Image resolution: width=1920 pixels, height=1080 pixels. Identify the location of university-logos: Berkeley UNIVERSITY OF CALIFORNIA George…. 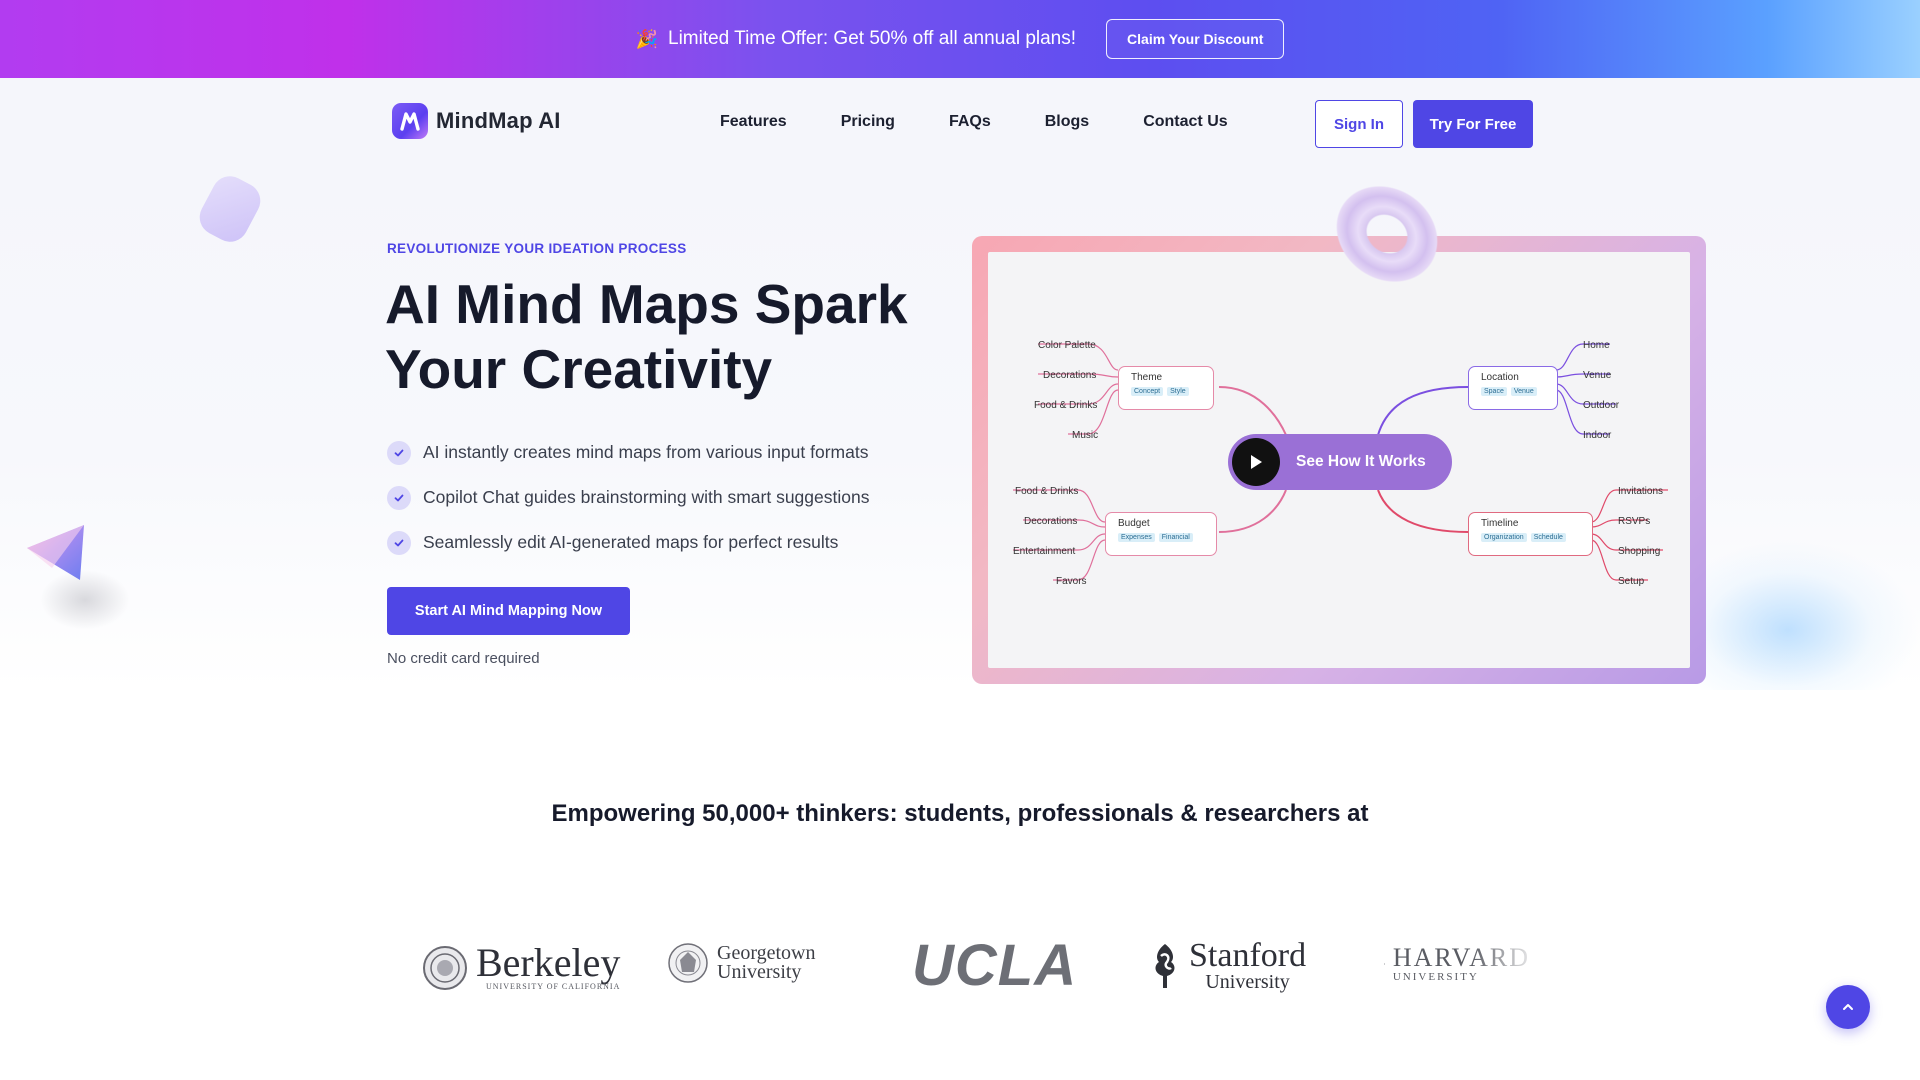
(960, 965).